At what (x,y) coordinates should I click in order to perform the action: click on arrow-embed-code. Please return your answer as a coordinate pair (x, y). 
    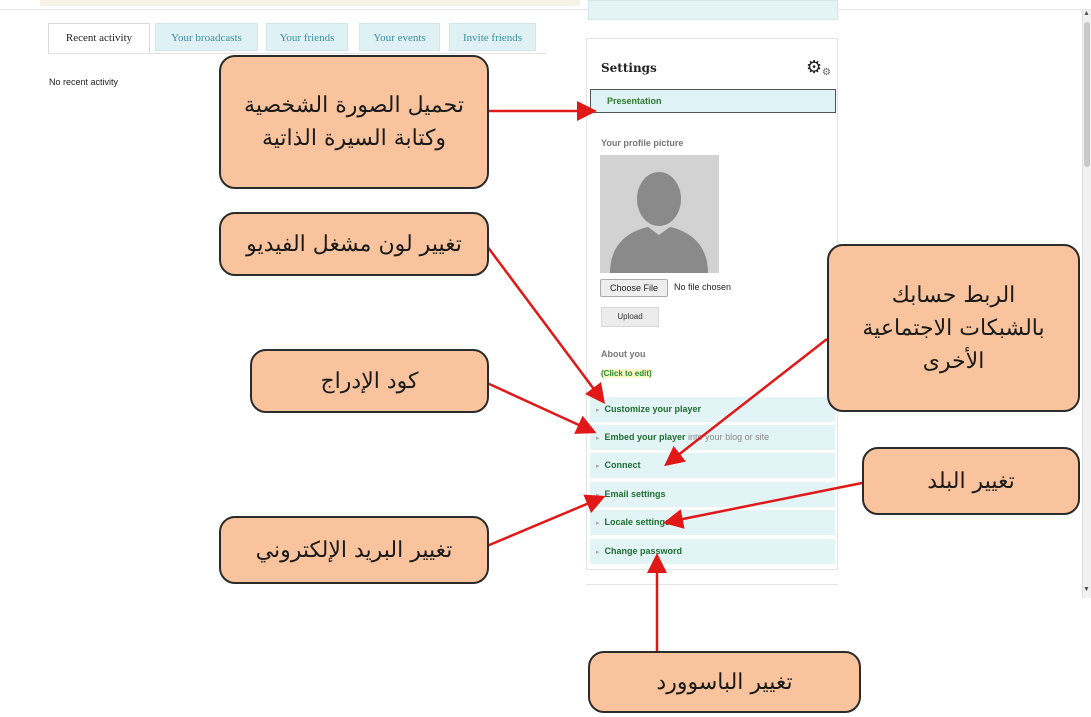
    Looking at the image, I should click on (541, 407).